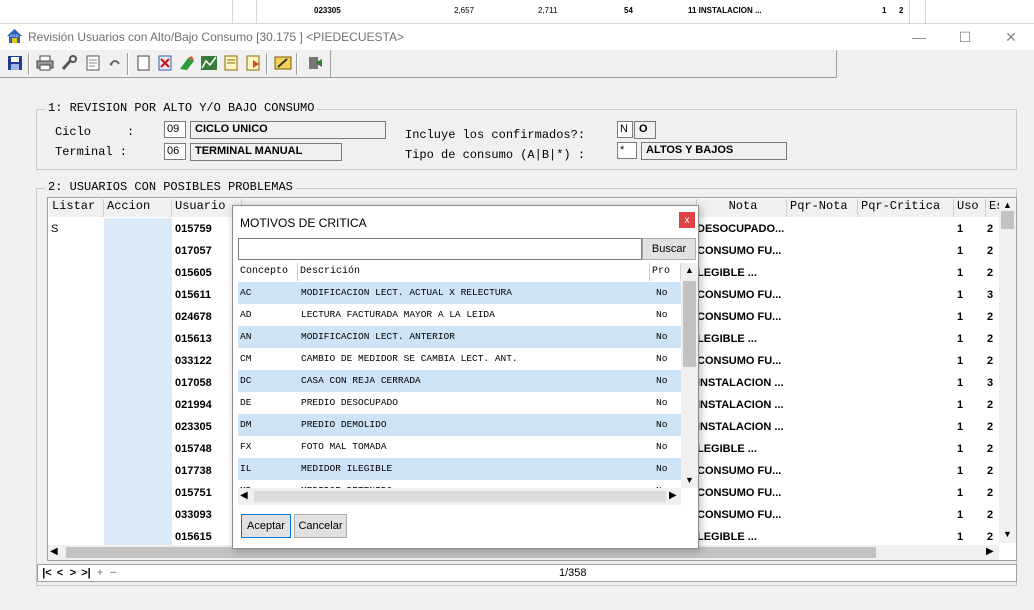 This screenshot has width=1034, height=610. I want to click on column-header-listar: Listar, so click(76, 208).